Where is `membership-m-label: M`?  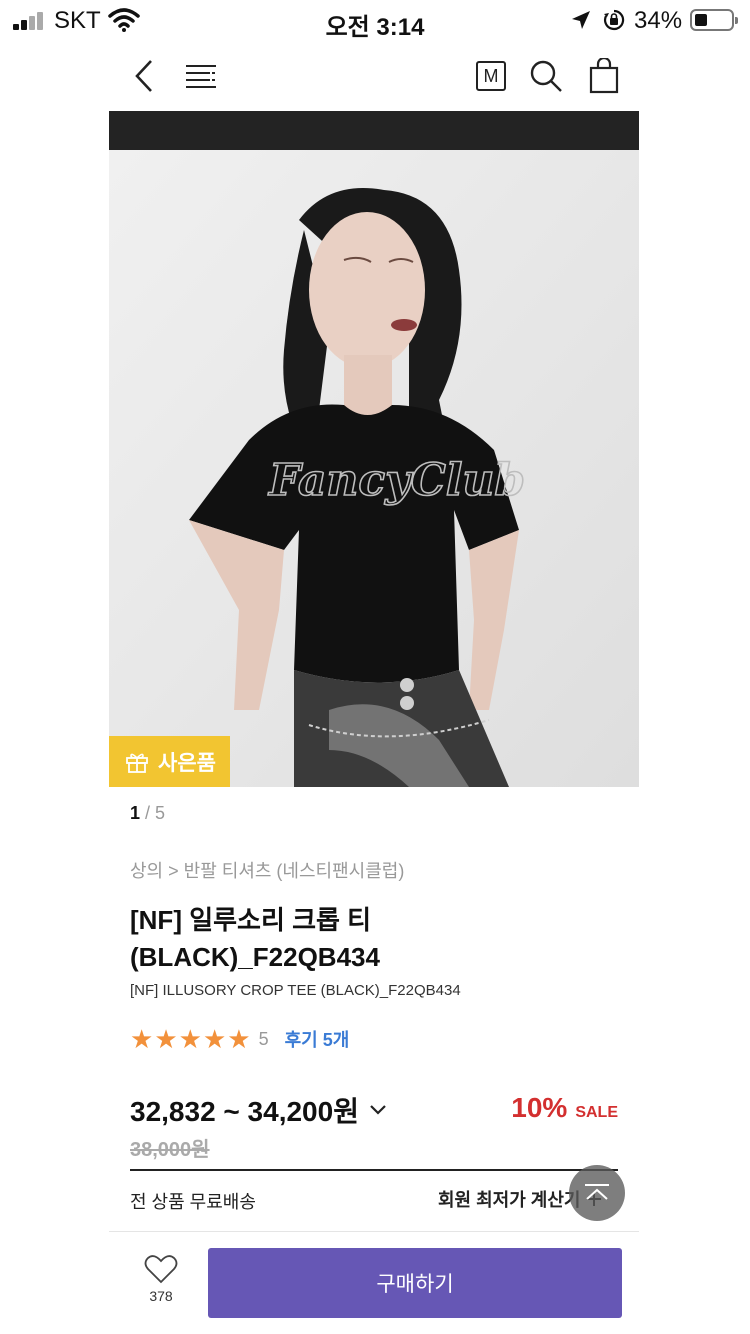 membership-m-label: M is located at coordinates (491, 75).